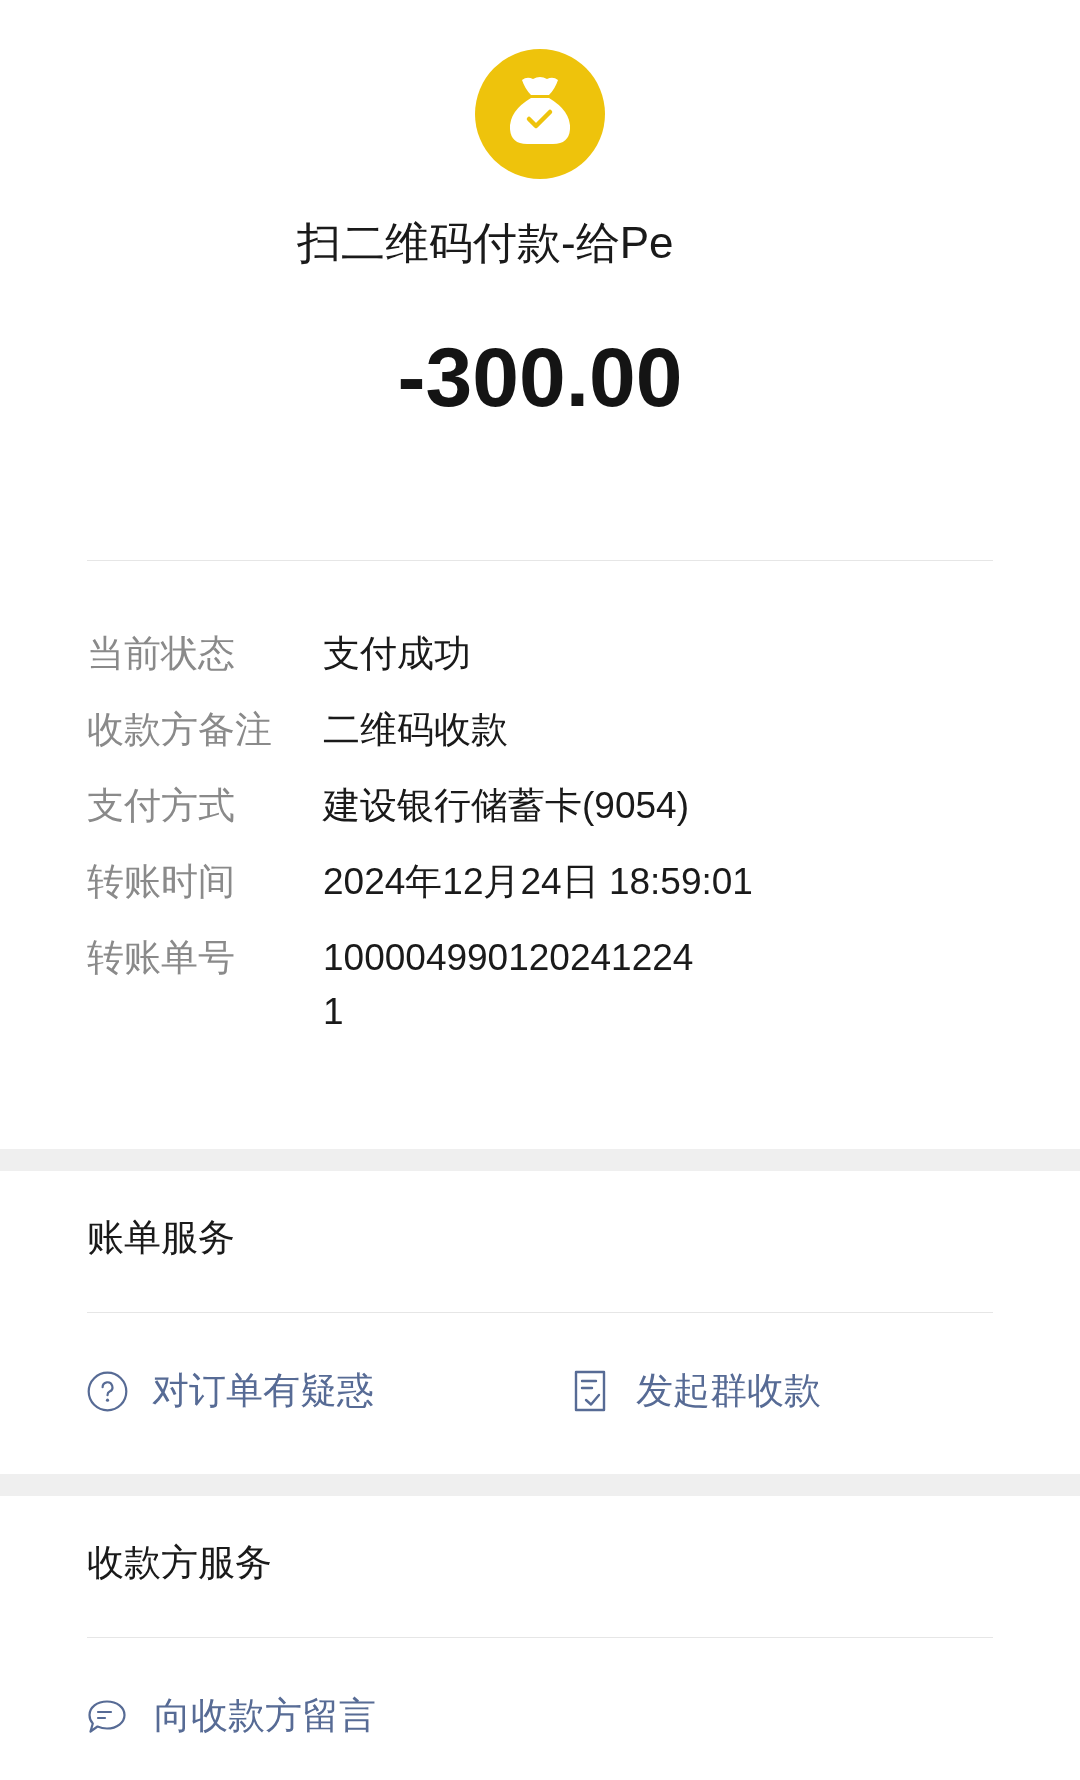  I want to click on payment-title: 扫二维码付款-给Pe, so click(485, 243).